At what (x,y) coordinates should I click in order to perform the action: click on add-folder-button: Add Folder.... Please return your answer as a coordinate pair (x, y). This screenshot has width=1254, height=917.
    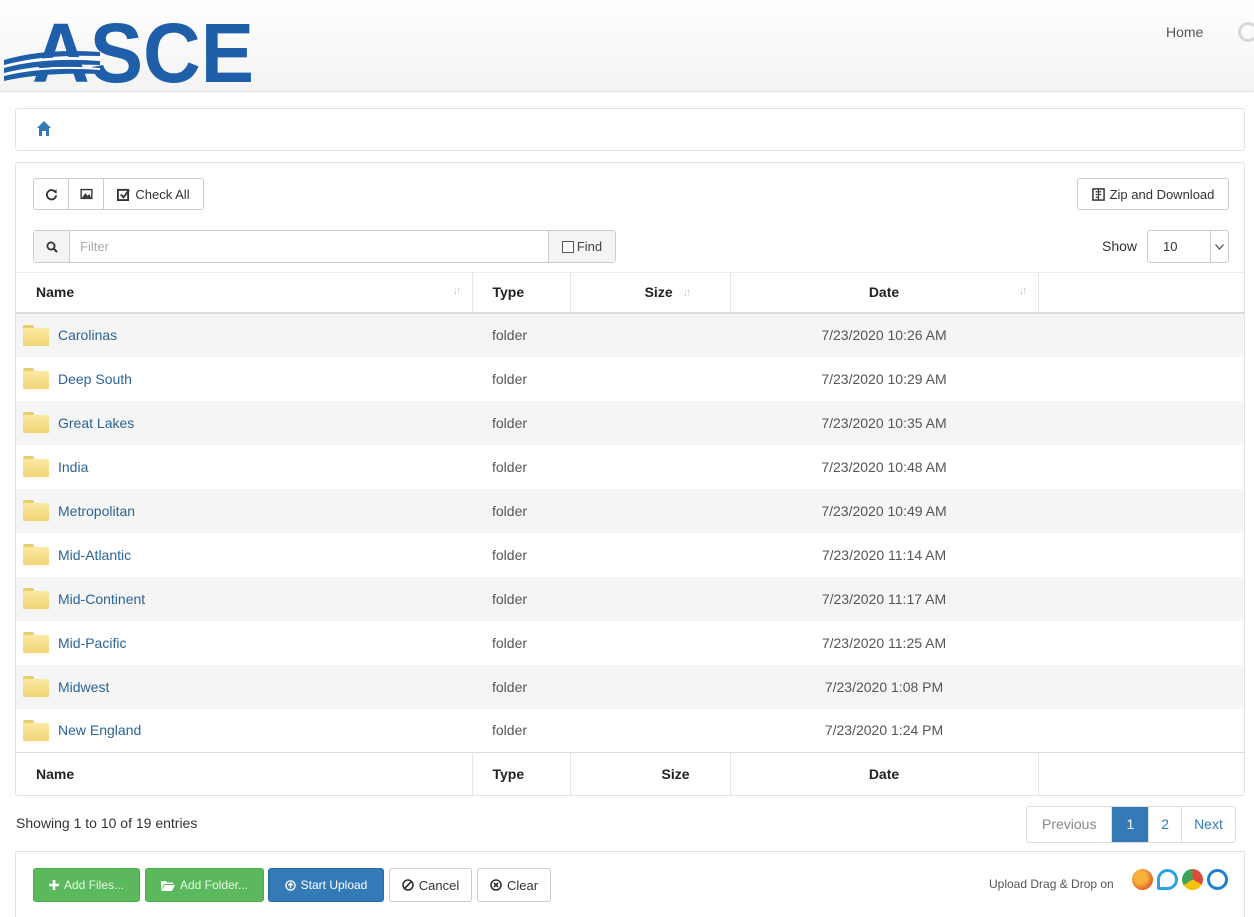
    Looking at the image, I should click on (204, 885).